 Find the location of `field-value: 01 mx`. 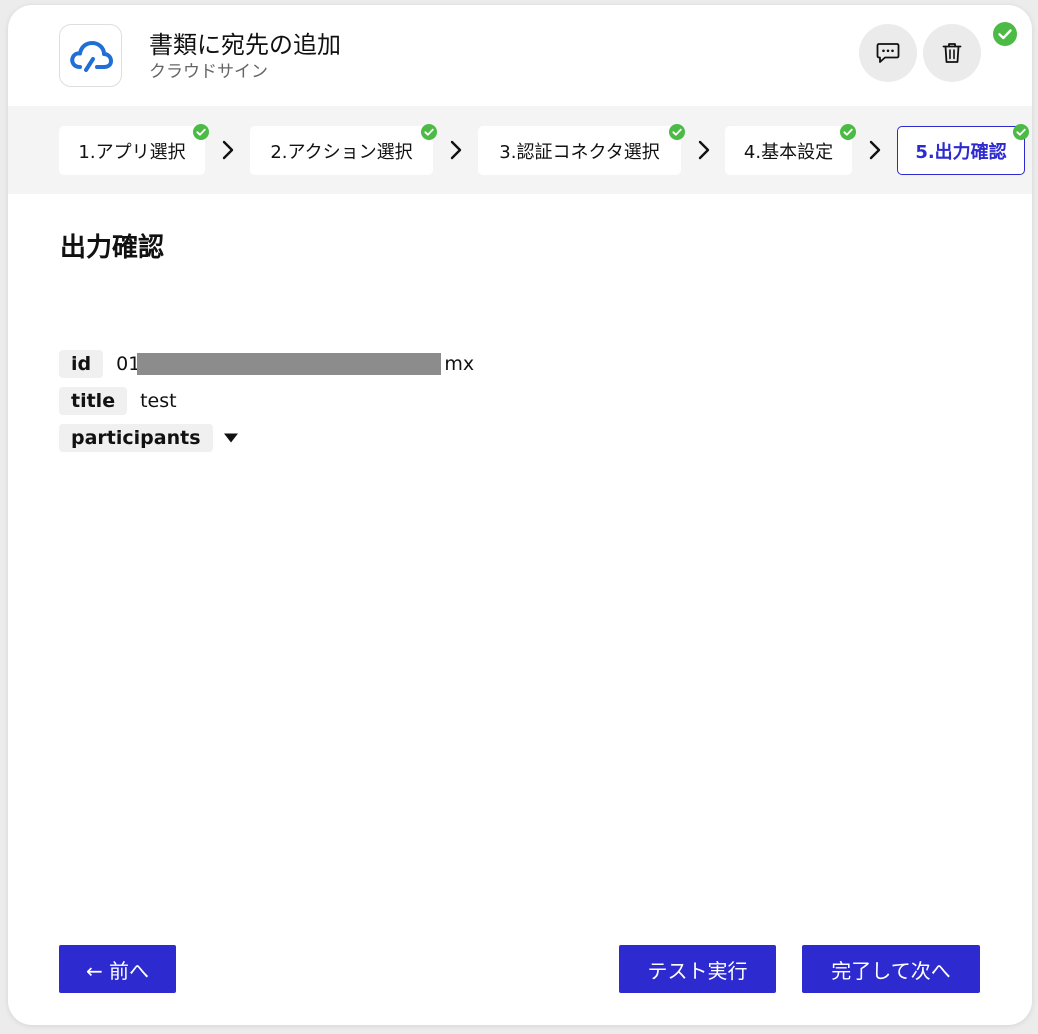

field-value: 01 mx is located at coordinates (295, 364).